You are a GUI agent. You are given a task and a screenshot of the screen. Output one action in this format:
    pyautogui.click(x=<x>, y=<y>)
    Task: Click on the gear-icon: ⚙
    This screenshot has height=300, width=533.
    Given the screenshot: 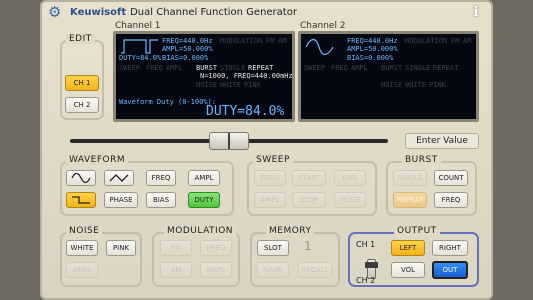 What is the action you would take?
    pyautogui.click(x=58, y=12)
    